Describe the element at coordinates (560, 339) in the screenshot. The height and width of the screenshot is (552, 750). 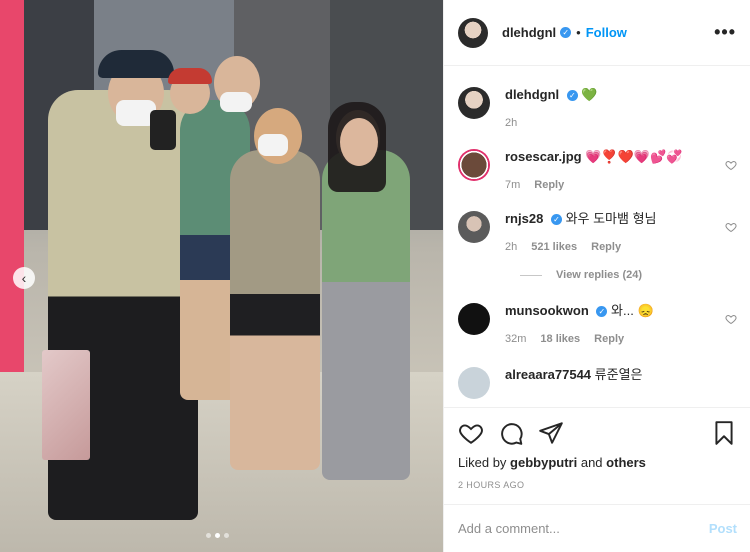
I see `comment-likes: 18 likes` at that location.